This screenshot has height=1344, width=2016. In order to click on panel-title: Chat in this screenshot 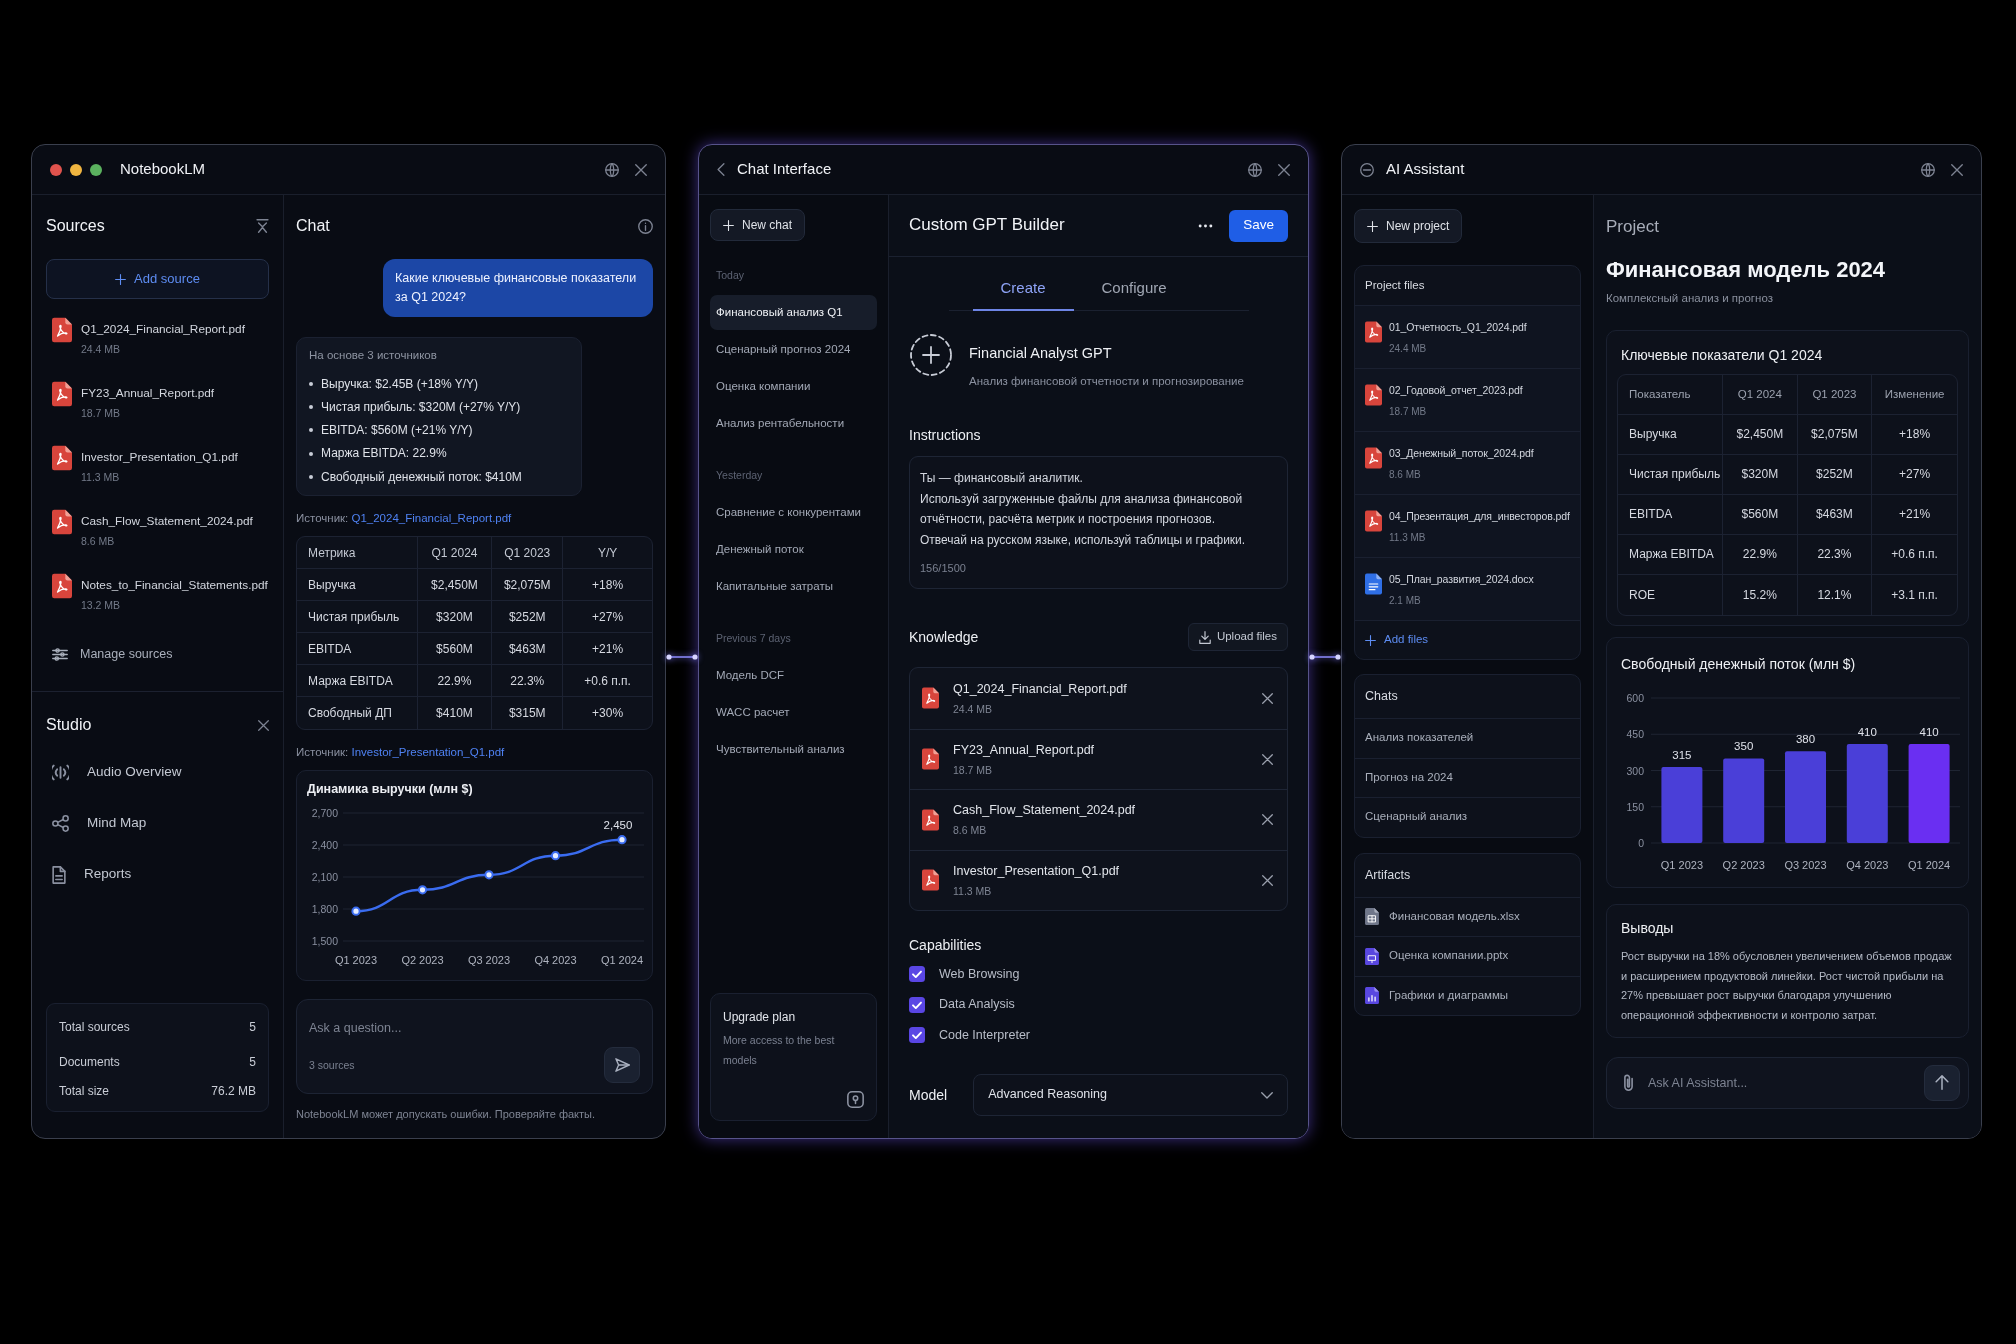, I will do `click(313, 226)`.